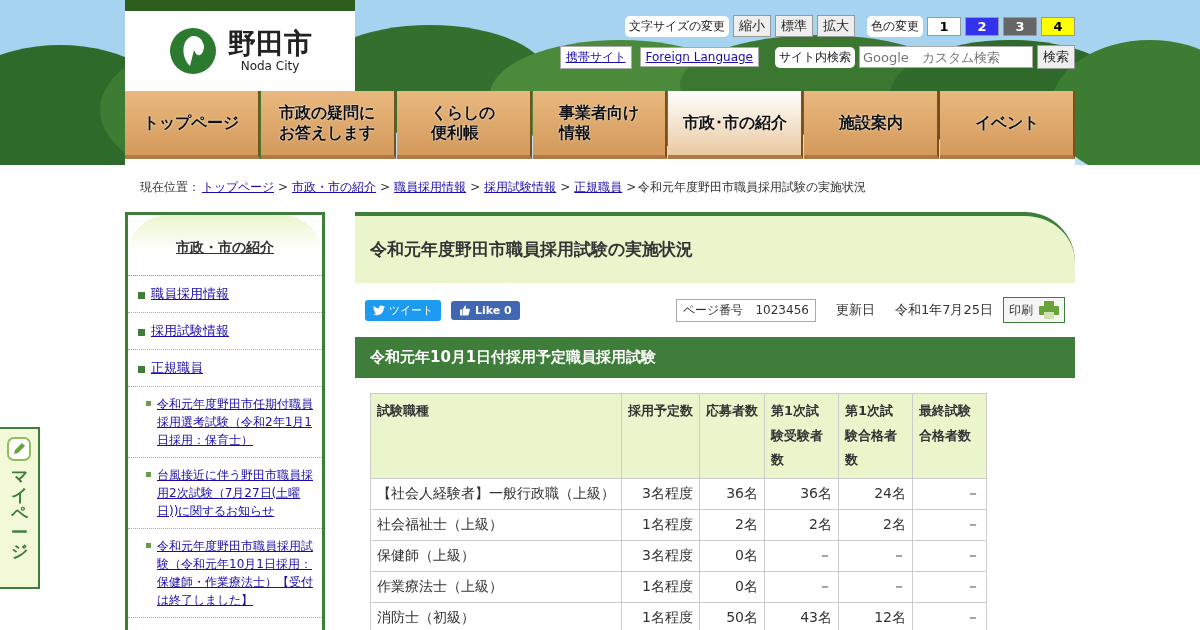  I want to click on column-header: 最終試験合格者数, so click(949, 436).